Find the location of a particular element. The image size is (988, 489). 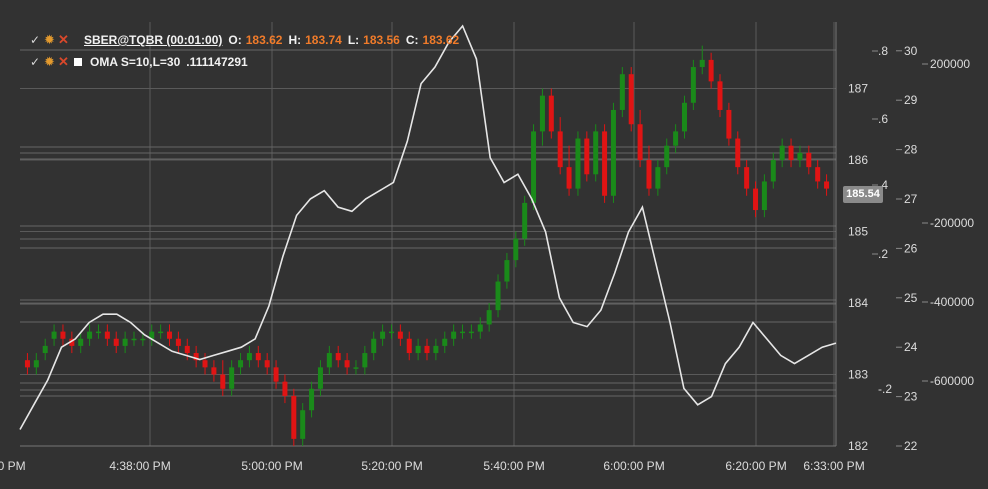

legend-row-oma: ✓ ✹ ✕ OMA S=10,L=30 .111147291 is located at coordinates (139, 62).